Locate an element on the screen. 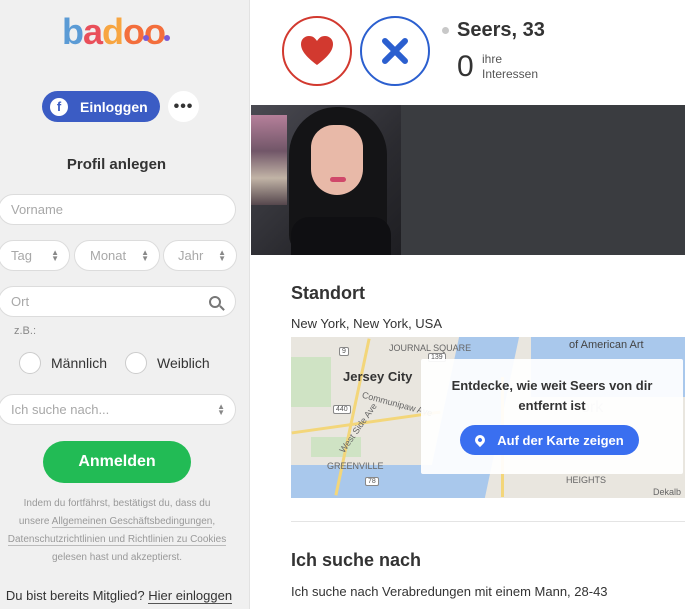 The width and height of the screenshot is (685, 609). section-divider is located at coordinates (488, 521).